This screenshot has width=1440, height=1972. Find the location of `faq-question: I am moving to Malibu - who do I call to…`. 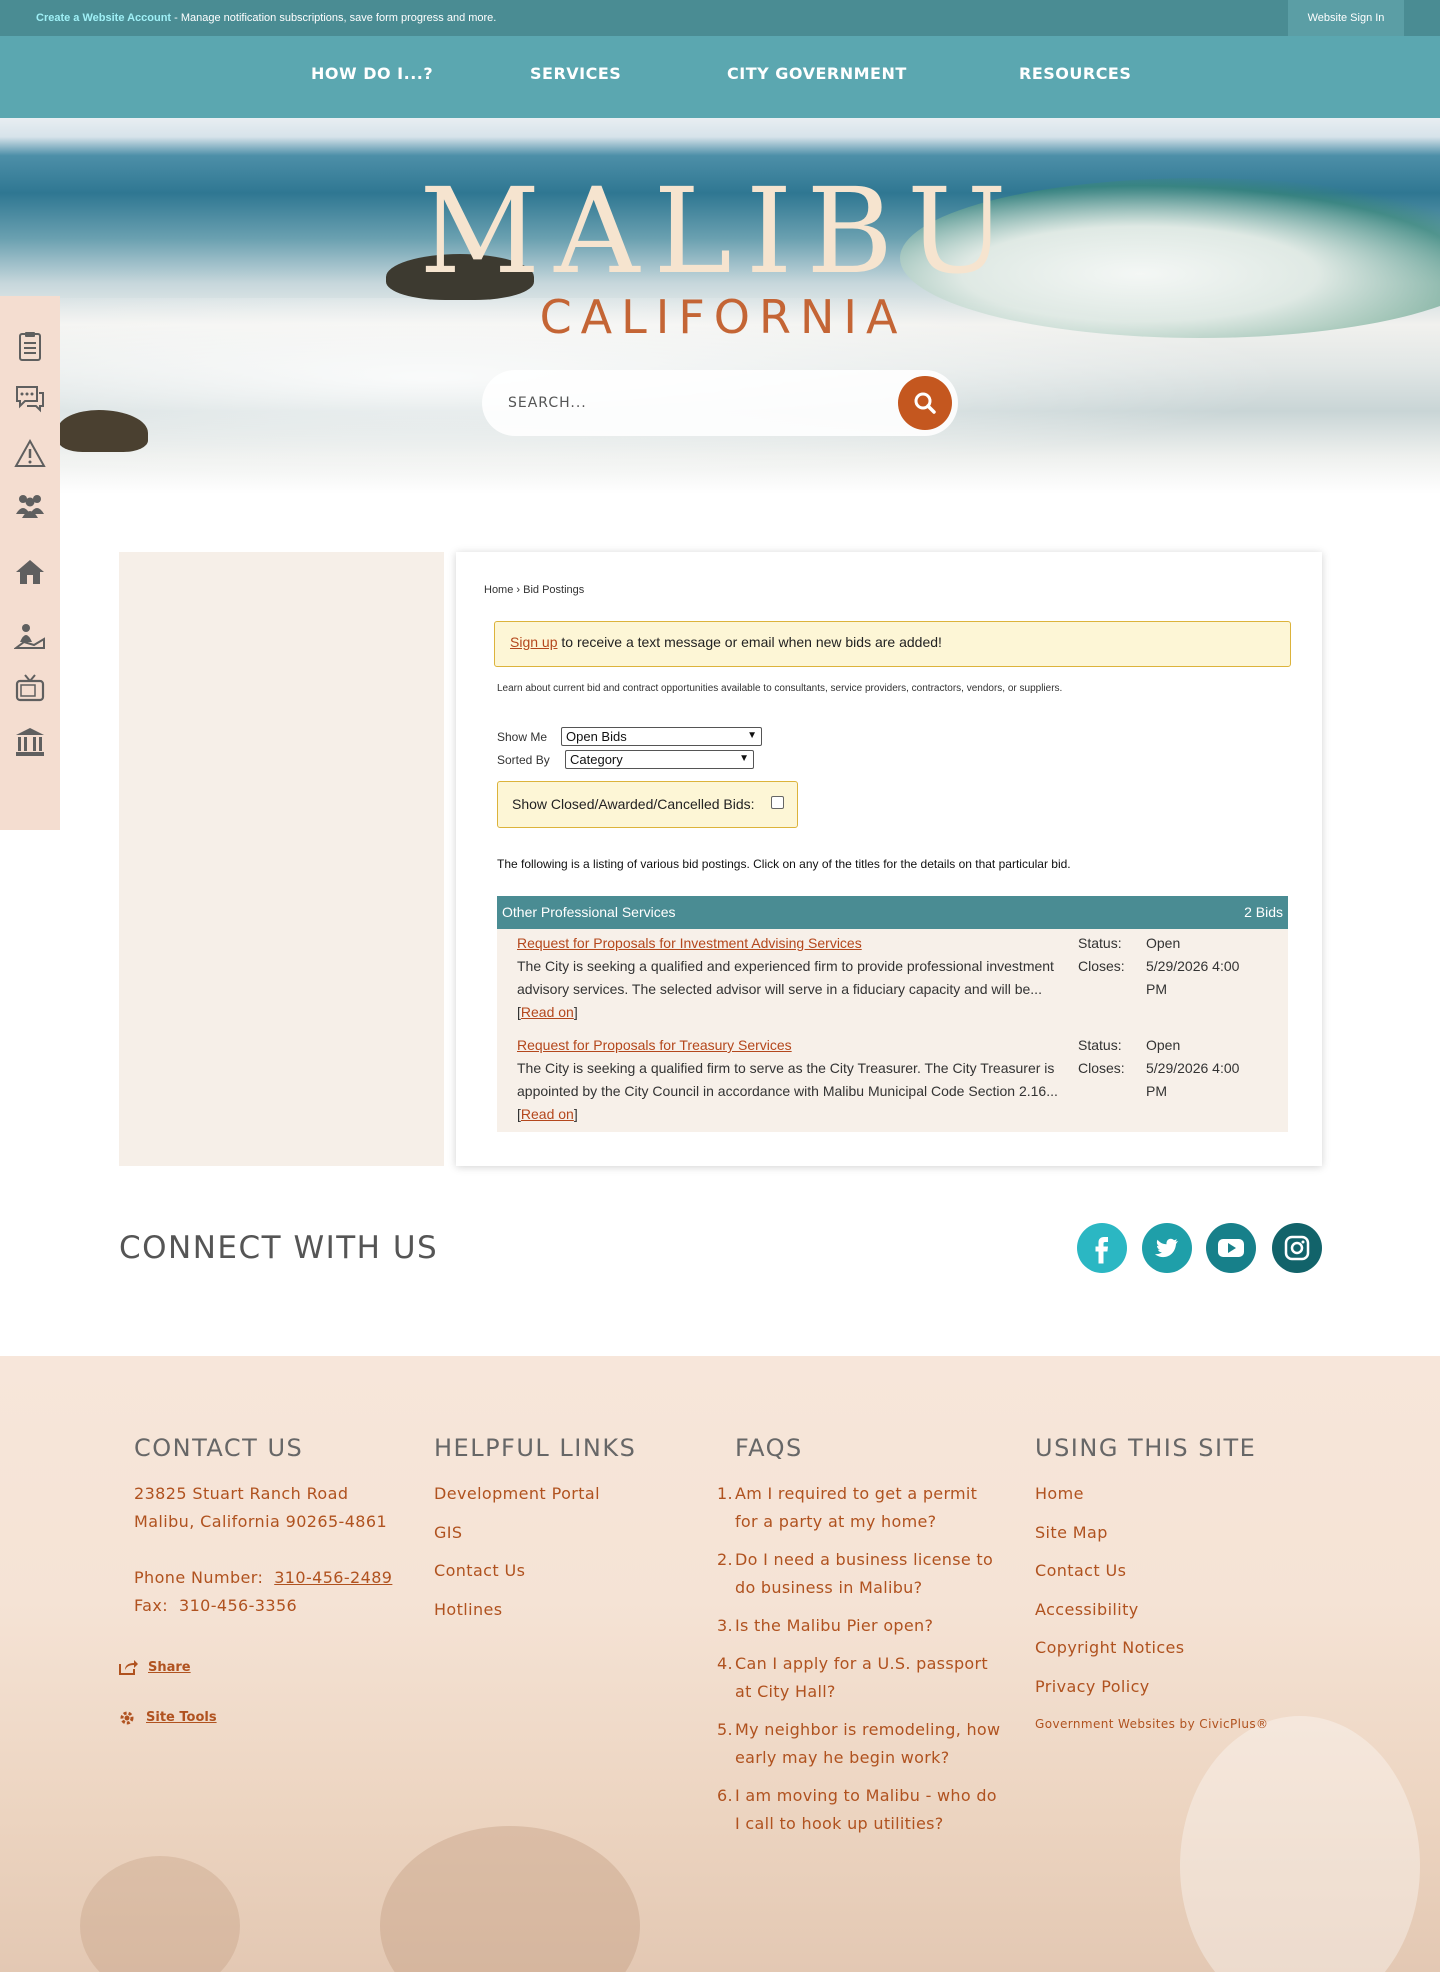

faq-question: I am moving to Malibu - who do I call to… is located at coordinates (866, 1809).